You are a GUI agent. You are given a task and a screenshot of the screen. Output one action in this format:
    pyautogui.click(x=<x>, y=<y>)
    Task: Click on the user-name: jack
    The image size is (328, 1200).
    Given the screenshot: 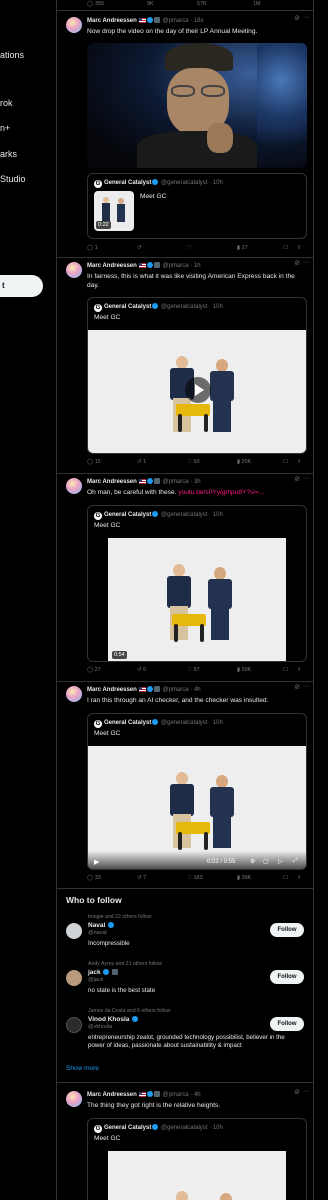 What is the action you would take?
    pyautogui.click(x=103, y=972)
    